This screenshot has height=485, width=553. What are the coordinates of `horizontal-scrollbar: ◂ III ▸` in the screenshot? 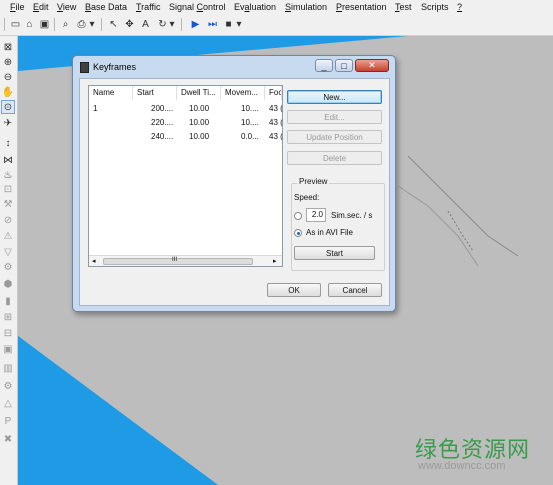 It's located at (185, 260).